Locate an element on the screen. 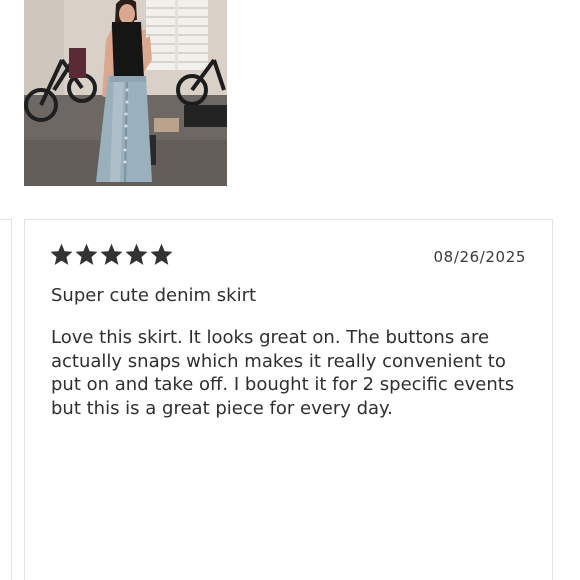 The width and height of the screenshot is (580, 580). review-photo-image is located at coordinates (125, 93).